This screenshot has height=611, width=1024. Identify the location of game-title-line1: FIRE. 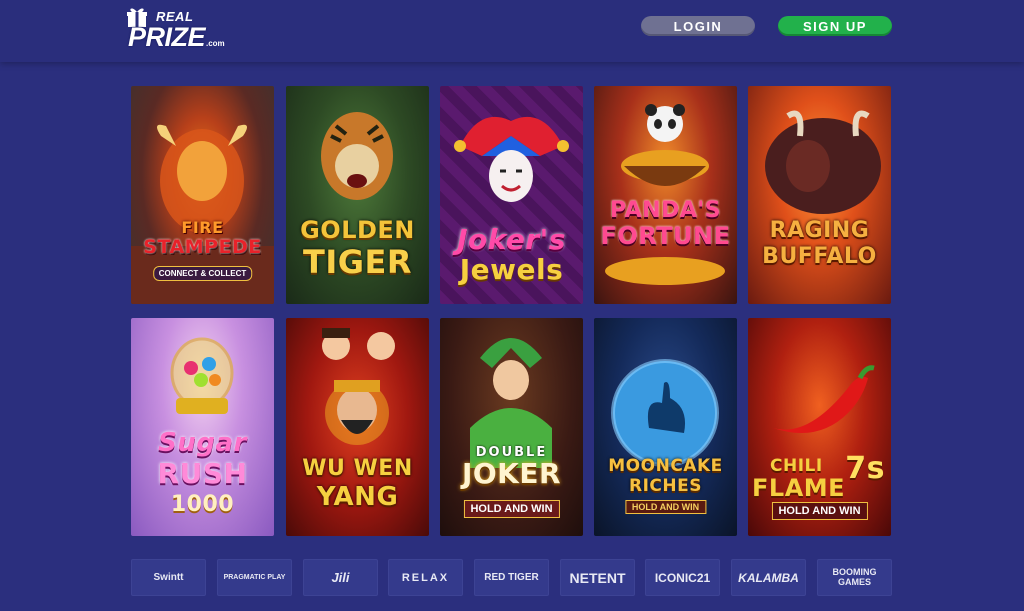
(202, 227).